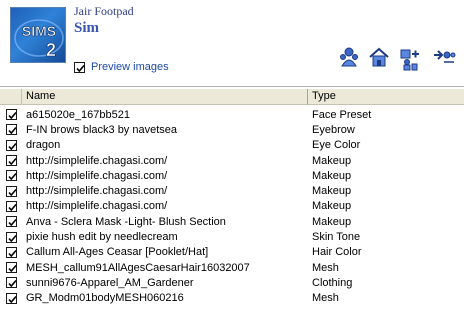 The width and height of the screenshot is (464, 333). I want to click on home-button, so click(379, 57).